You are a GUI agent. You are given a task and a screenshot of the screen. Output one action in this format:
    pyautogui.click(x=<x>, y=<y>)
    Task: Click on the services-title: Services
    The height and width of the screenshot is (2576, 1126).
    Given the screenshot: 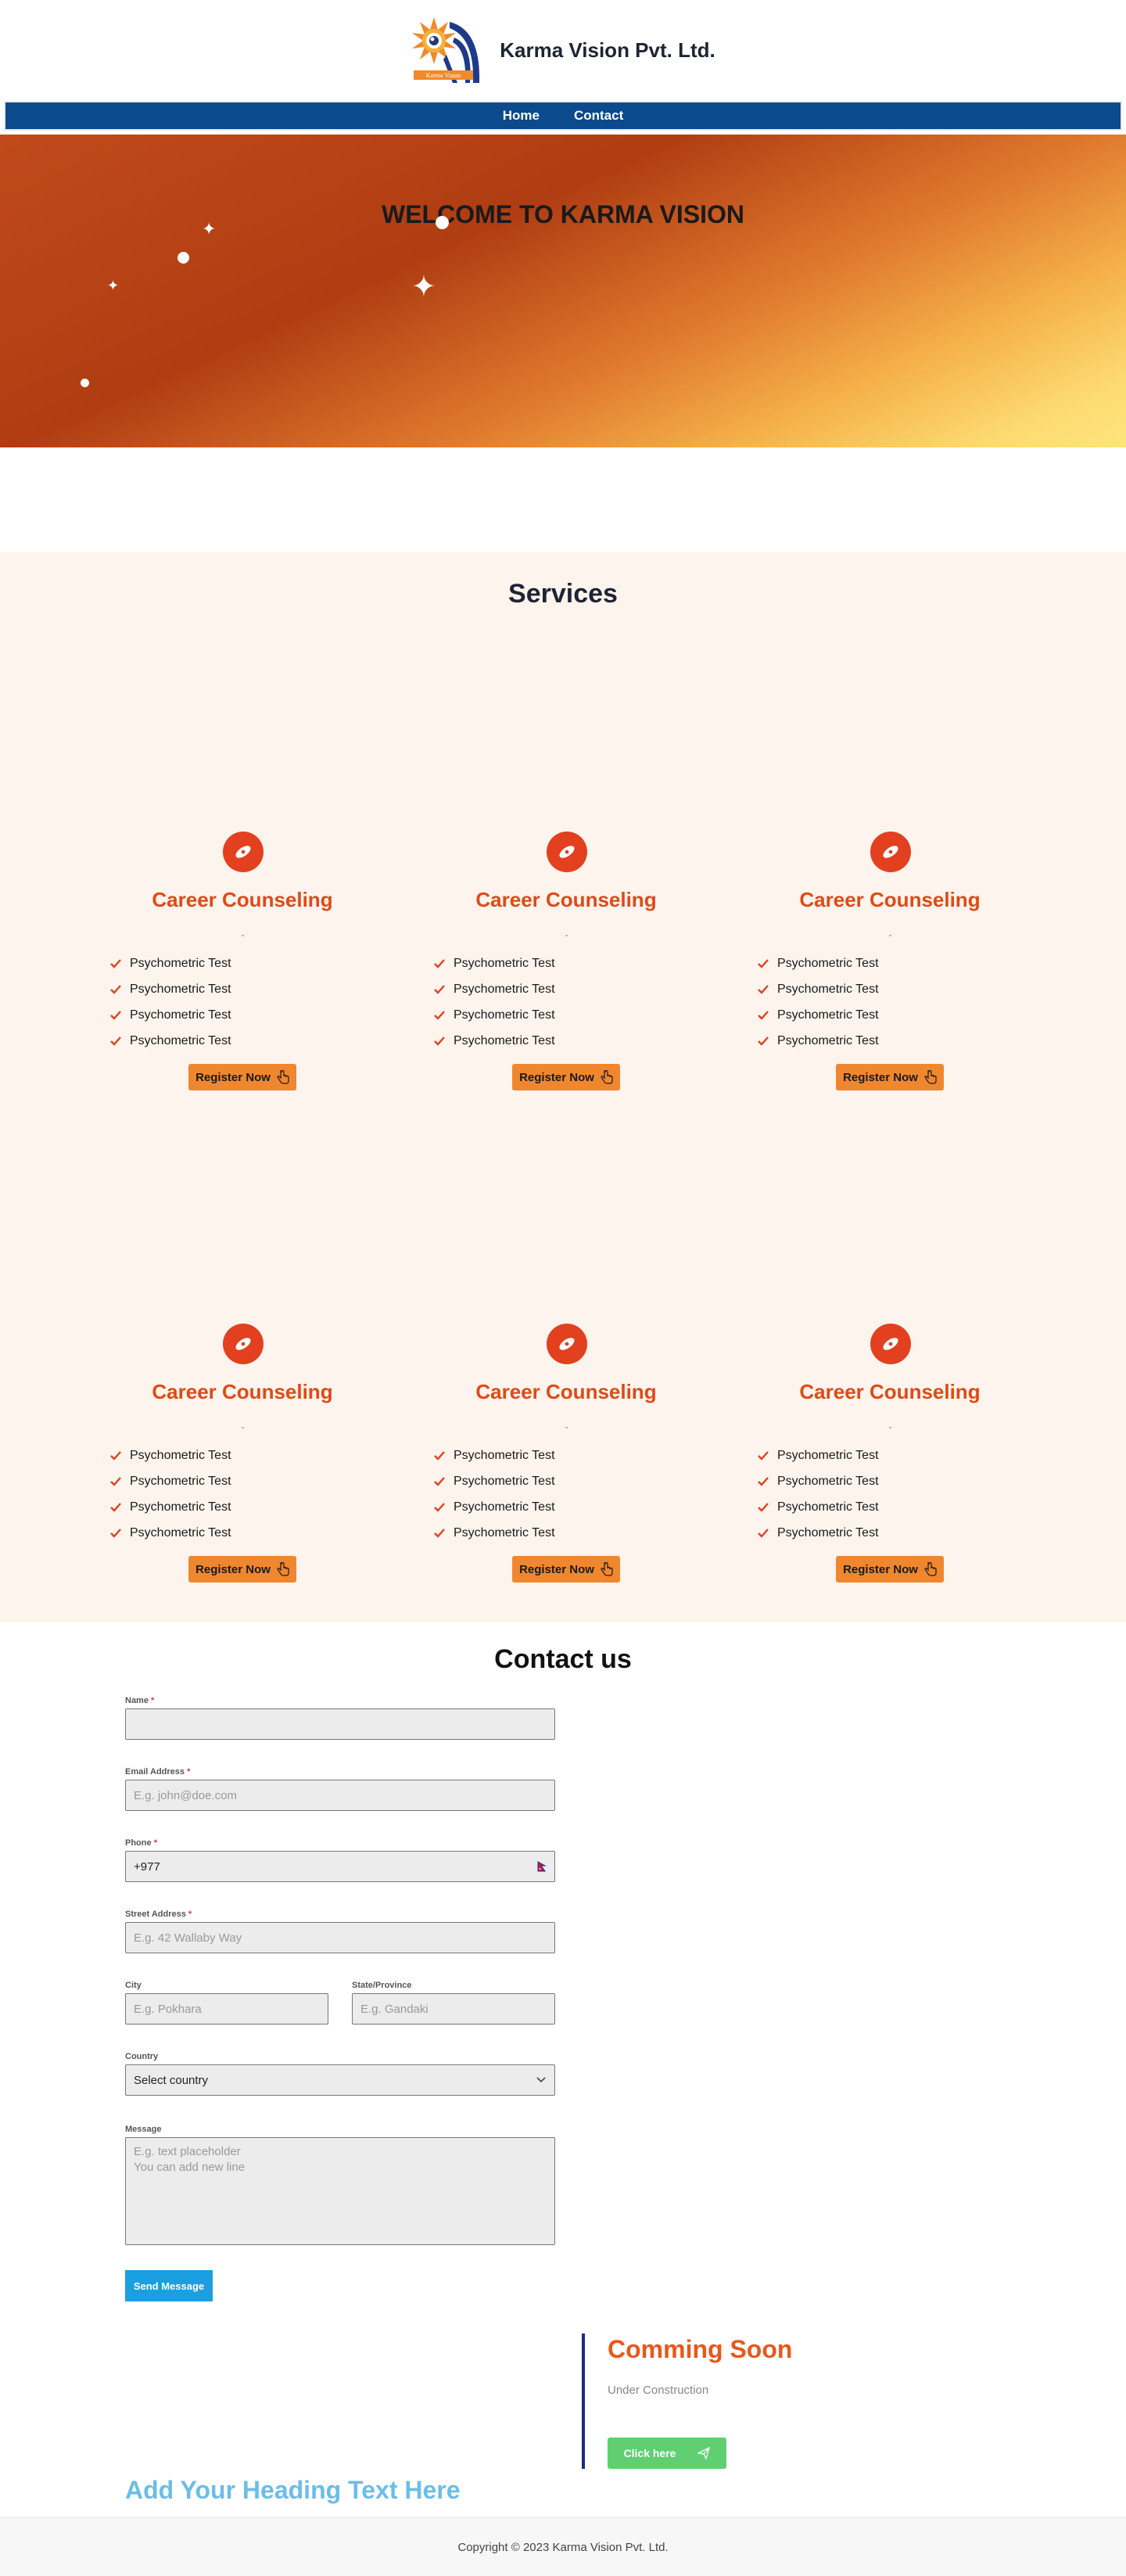 What is the action you would take?
    pyautogui.click(x=563, y=594)
    